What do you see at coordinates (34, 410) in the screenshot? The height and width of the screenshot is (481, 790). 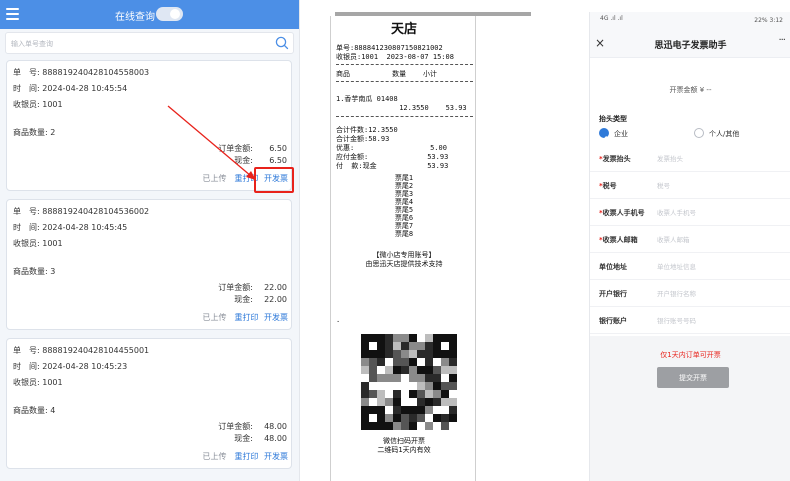 I see `qty-row: 商品数量: 4` at bounding box center [34, 410].